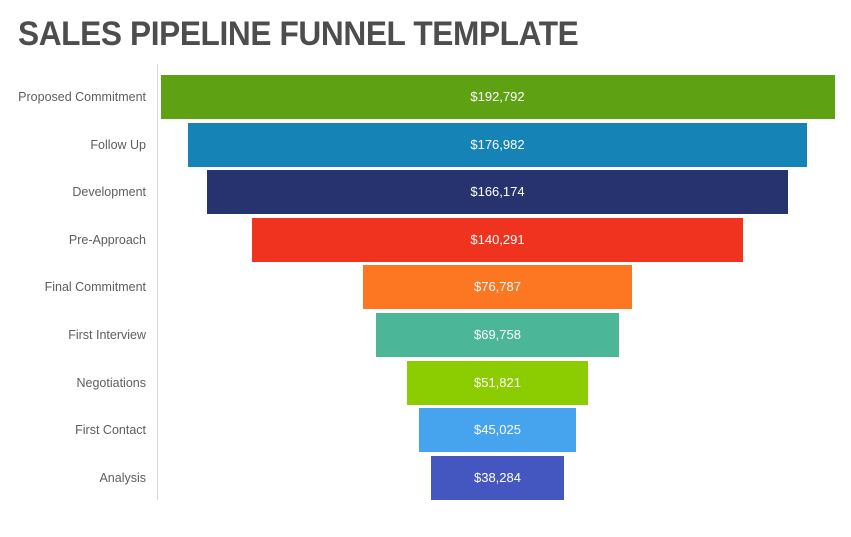  I want to click on funnel-row: First Contact $45,025, so click(425, 430).